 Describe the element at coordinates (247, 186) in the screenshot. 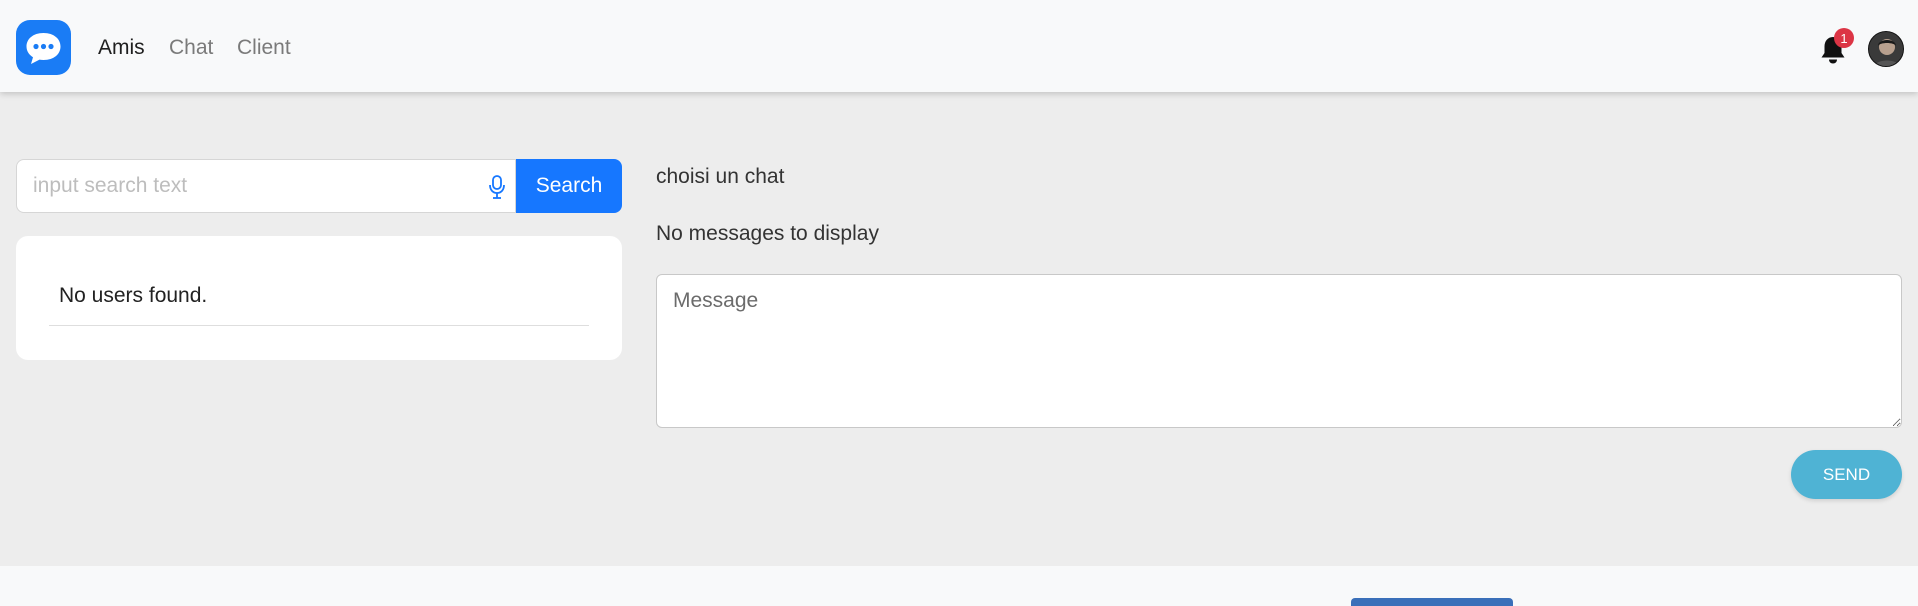

I see `search-input` at that location.